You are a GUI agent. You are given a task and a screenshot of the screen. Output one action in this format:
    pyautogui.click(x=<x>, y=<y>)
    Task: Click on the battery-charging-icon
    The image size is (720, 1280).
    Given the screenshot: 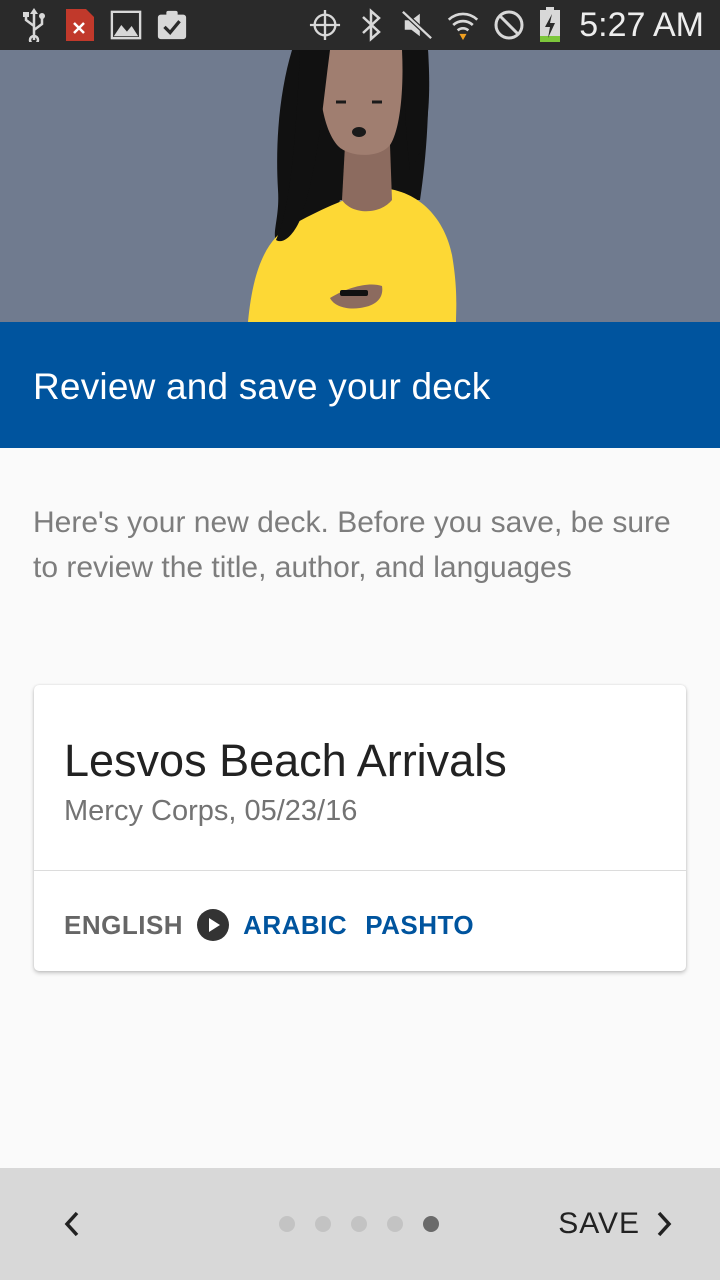 What is the action you would take?
    pyautogui.click(x=550, y=24)
    